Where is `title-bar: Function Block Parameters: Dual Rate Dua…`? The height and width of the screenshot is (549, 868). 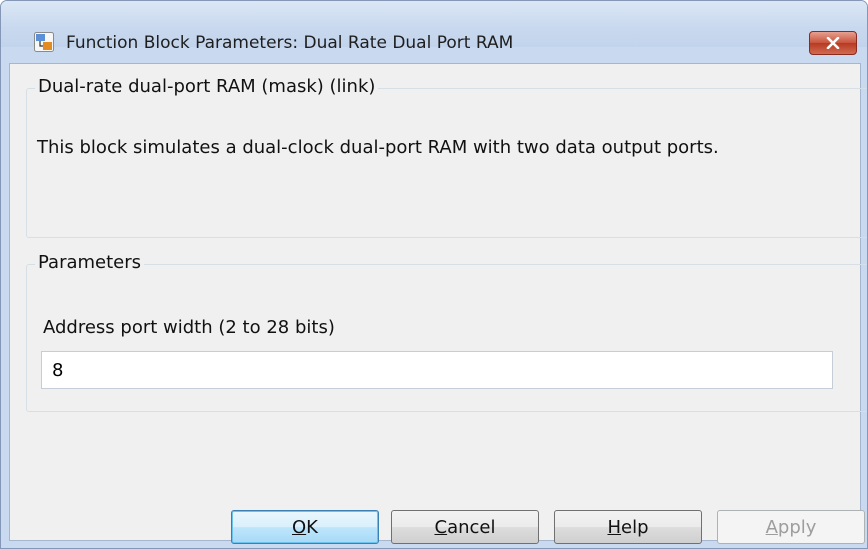 title-bar: Function Block Parameters: Dual Rate Dua… is located at coordinates (434, 28).